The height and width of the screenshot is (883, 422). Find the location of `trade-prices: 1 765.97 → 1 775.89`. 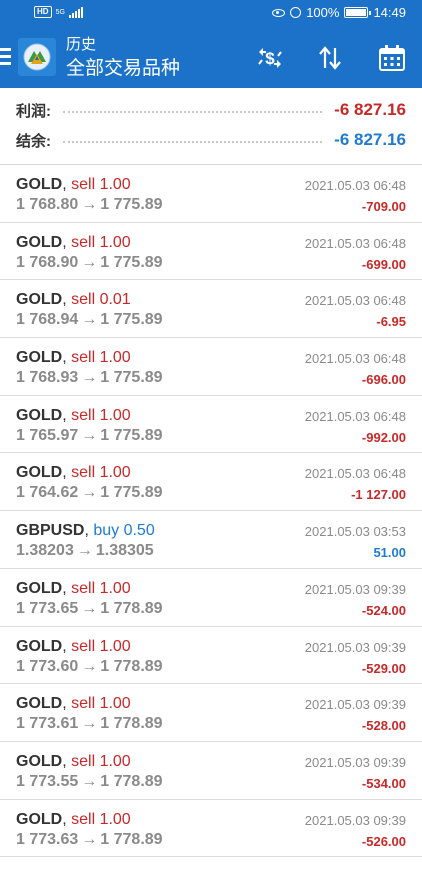

trade-prices: 1 765.97 → 1 775.89 is located at coordinates (89, 436).